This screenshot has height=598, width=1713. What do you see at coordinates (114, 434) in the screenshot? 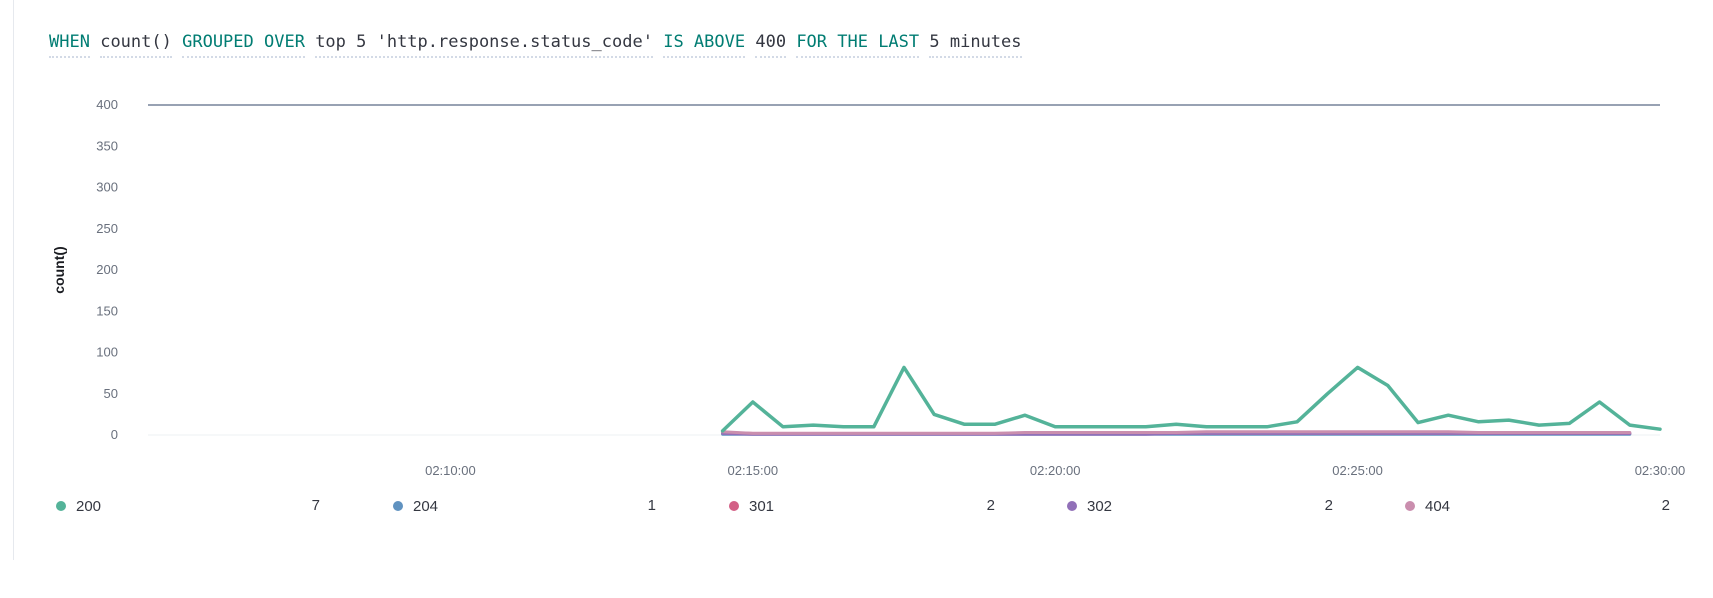
I see `y-tick-label: 0` at bounding box center [114, 434].